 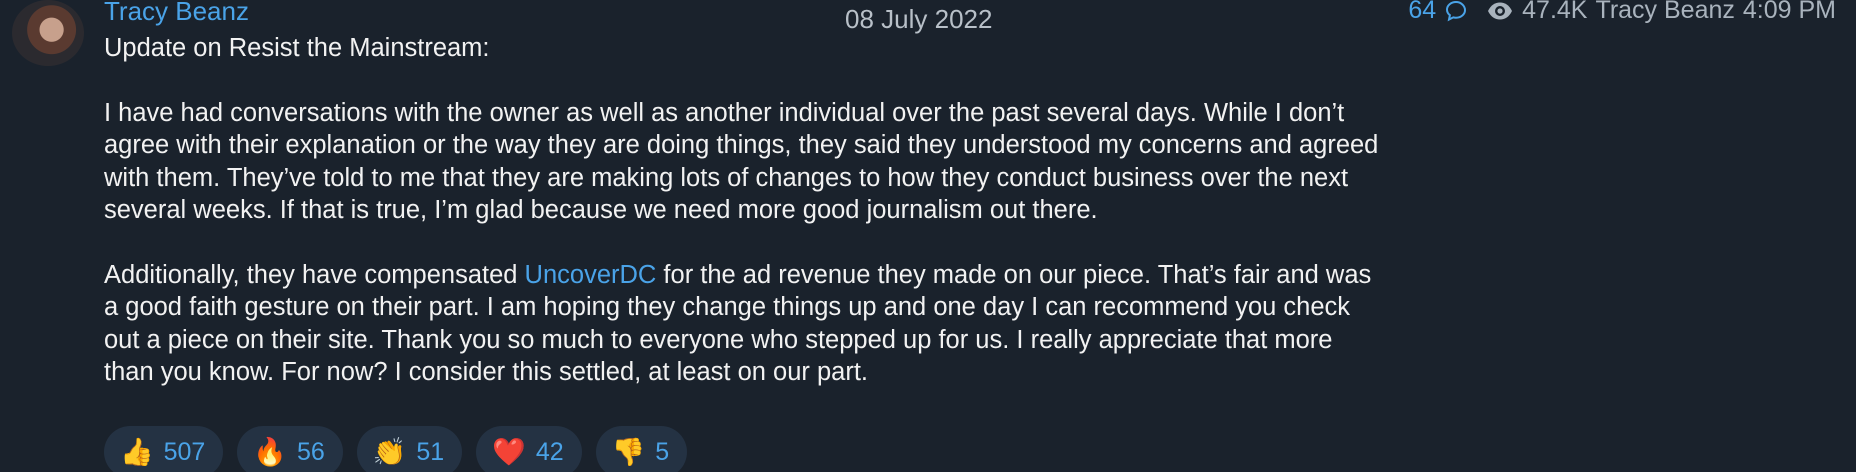 I want to click on reaction-count: 5, so click(x=662, y=451).